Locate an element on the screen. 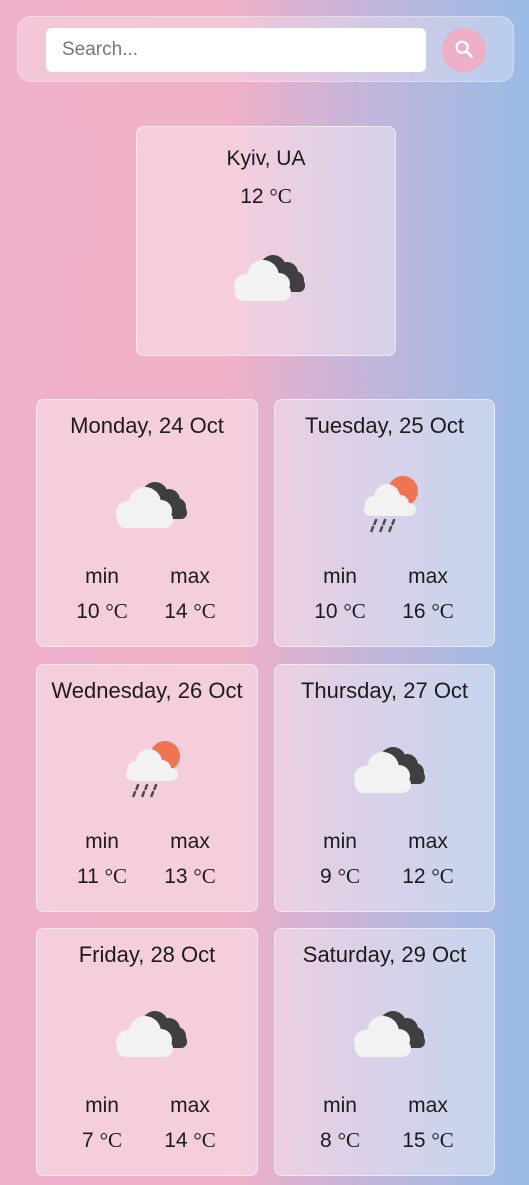  search-bar is located at coordinates (265, 49).